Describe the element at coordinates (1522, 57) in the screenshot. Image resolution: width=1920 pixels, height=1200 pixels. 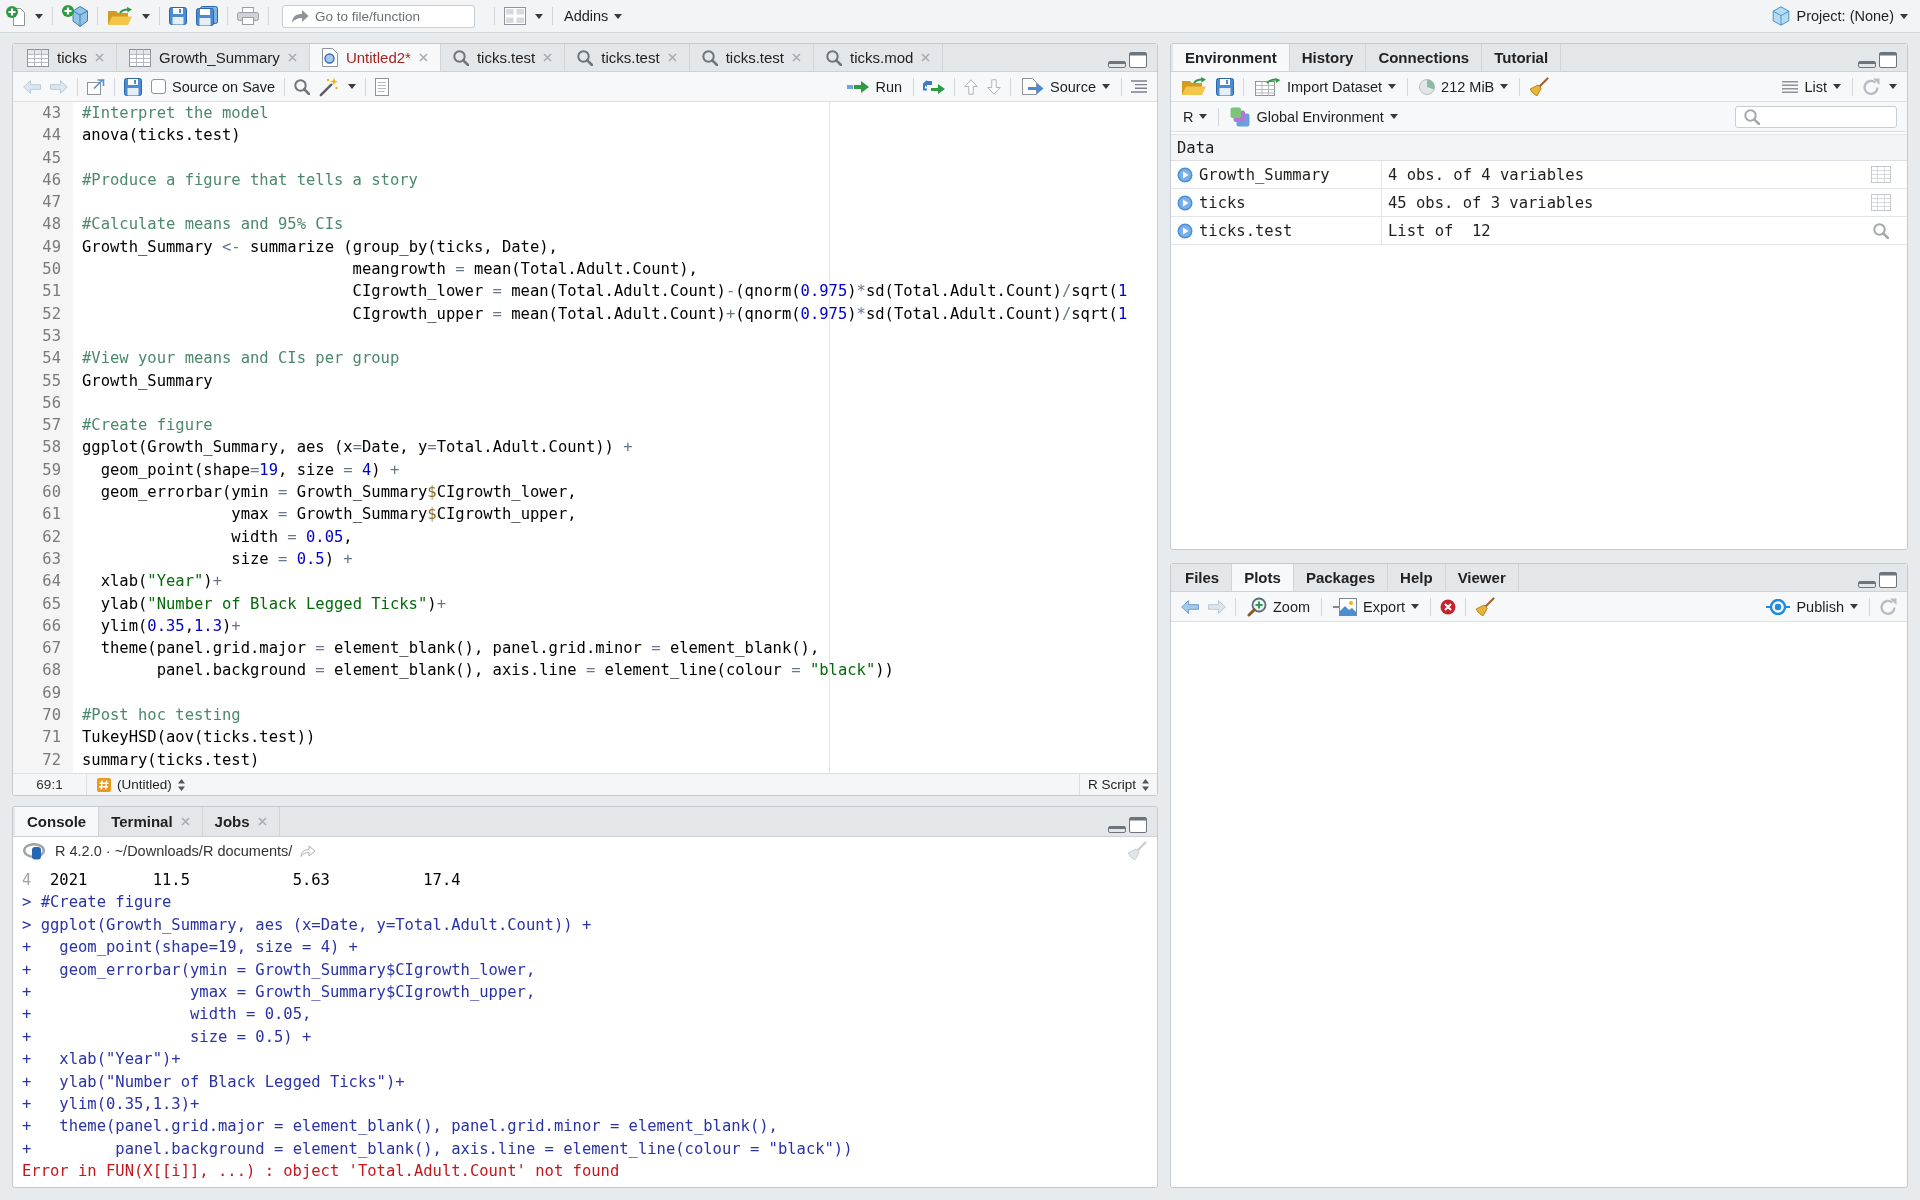
I see `pane-tab: Tutorial` at that location.